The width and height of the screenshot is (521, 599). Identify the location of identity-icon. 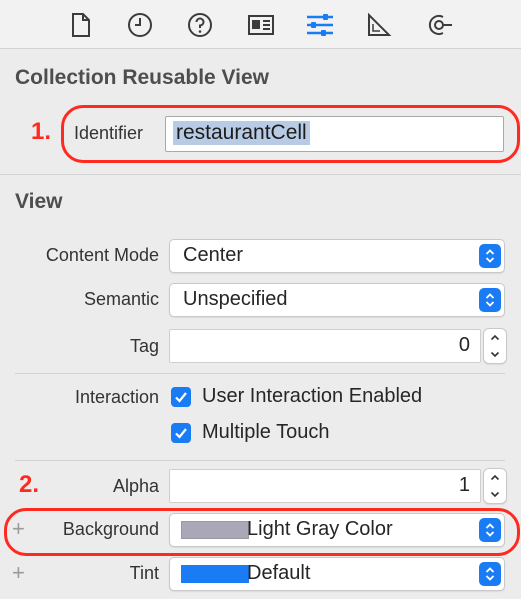
(261, 25).